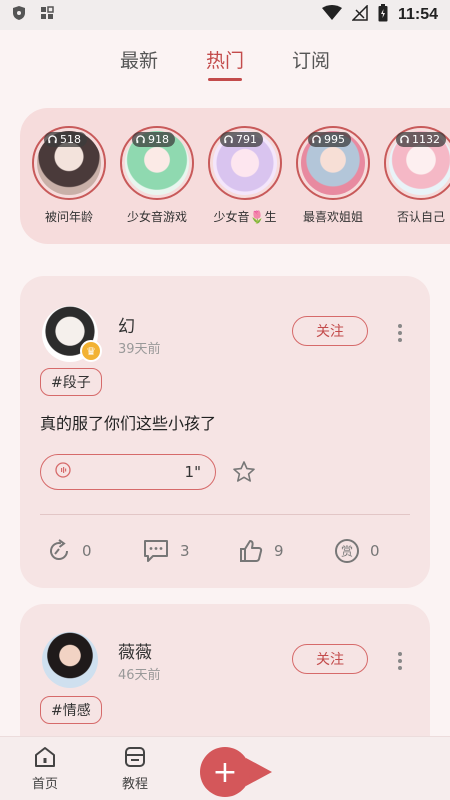 The image size is (450, 800). I want to click on listen-count-badge: 1132, so click(421, 139).